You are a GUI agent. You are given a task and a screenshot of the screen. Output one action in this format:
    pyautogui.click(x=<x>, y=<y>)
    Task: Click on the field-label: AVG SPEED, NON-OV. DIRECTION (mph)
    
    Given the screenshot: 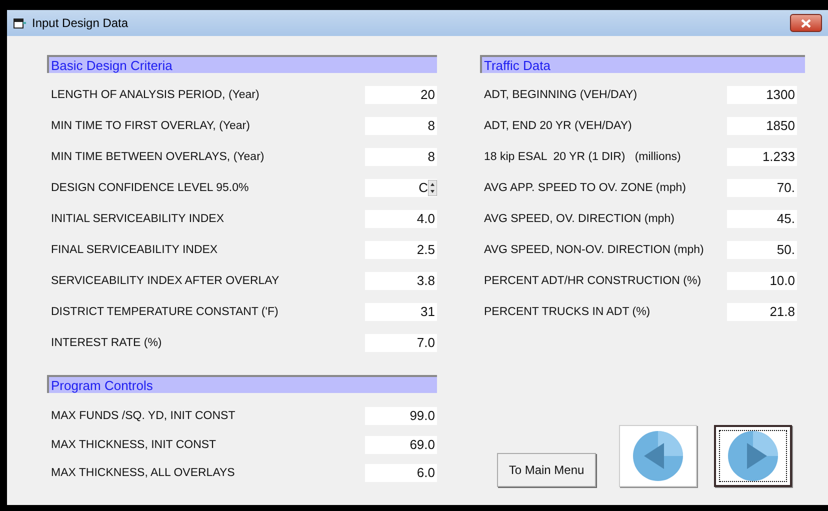 What is the action you would take?
    pyautogui.click(x=594, y=250)
    